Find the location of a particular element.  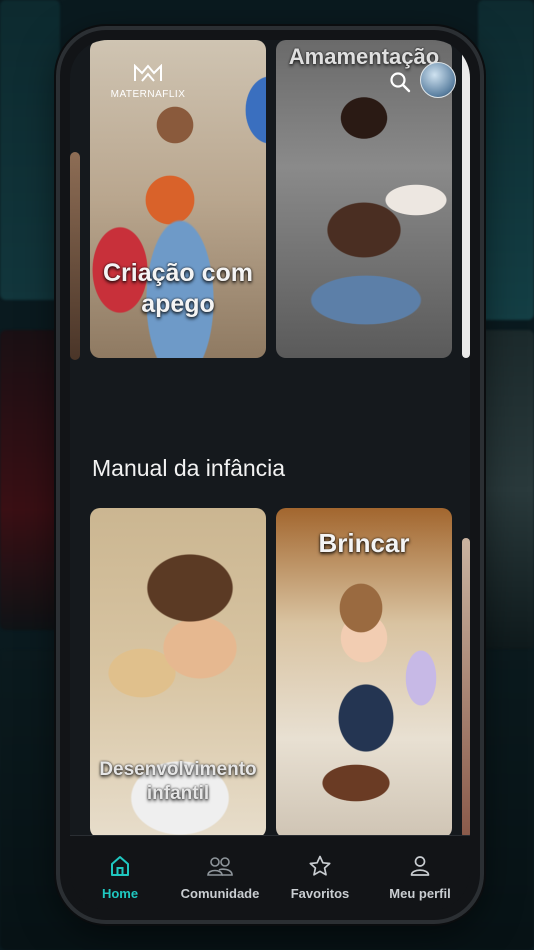

bottom-nav: Home Comunidade Favoritos Meu perfil is located at coordinates (270, 872).